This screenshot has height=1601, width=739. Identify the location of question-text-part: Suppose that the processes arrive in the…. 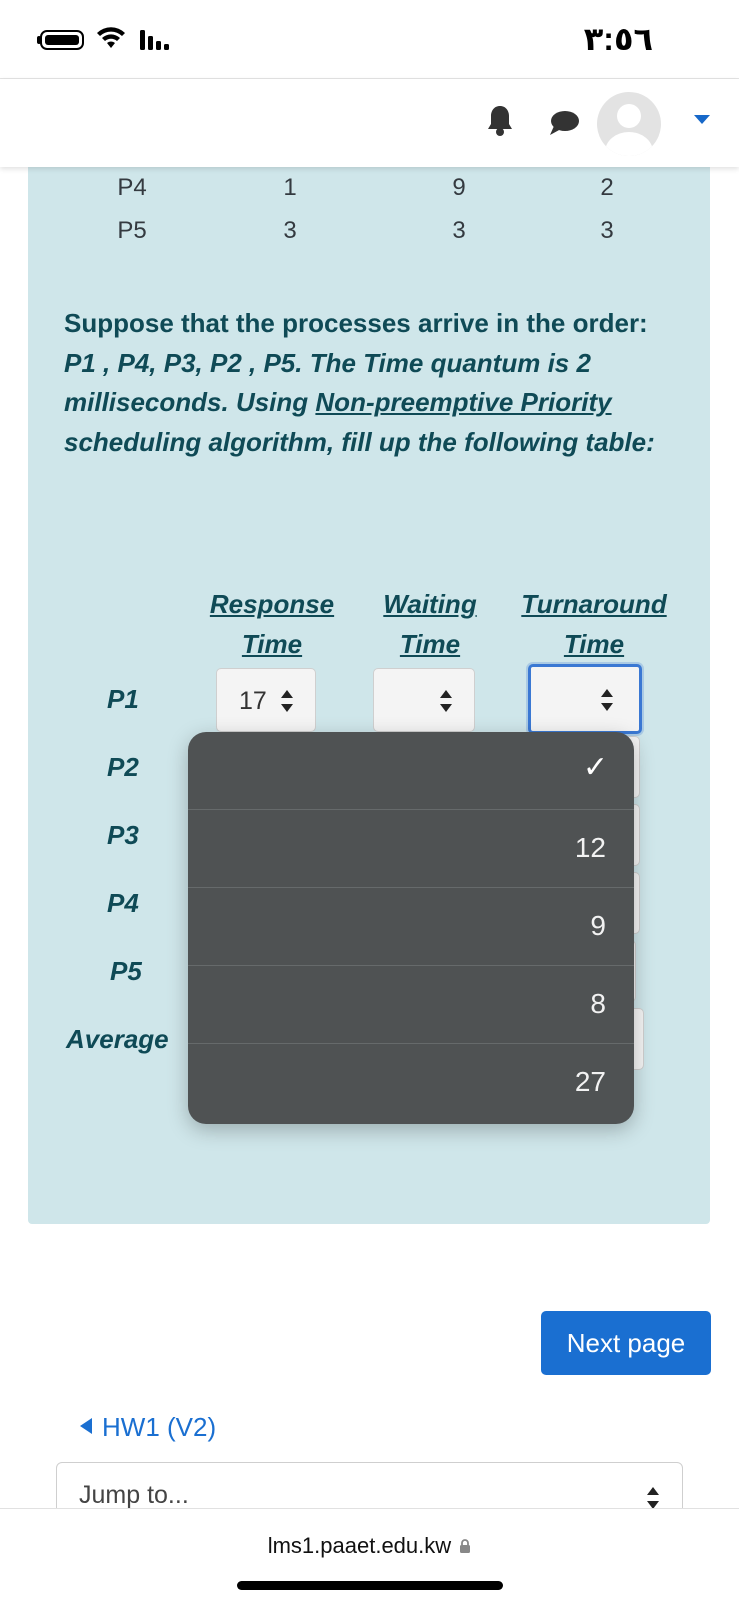
(356, 323).